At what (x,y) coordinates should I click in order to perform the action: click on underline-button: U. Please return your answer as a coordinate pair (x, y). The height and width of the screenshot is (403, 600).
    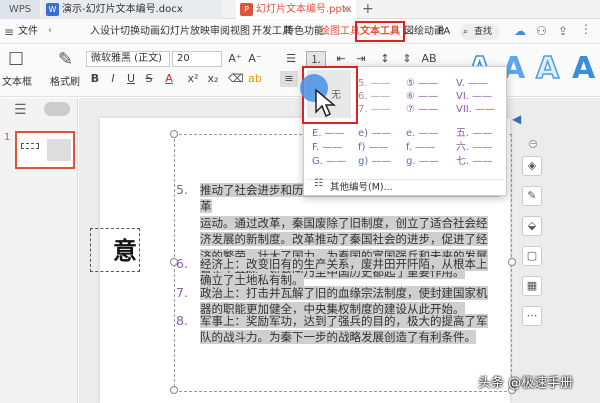
    Looking at the image, I should click on (131, 79).